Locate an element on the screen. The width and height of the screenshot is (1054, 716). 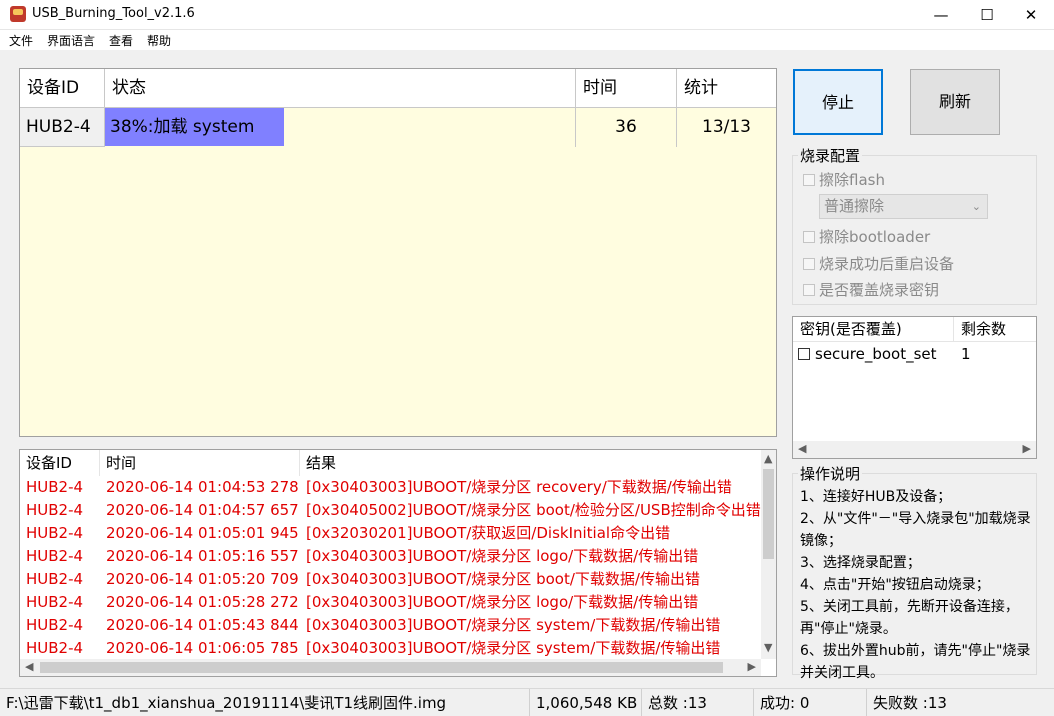
menu-language: 界面语言 is located at coordinates (71, 40).